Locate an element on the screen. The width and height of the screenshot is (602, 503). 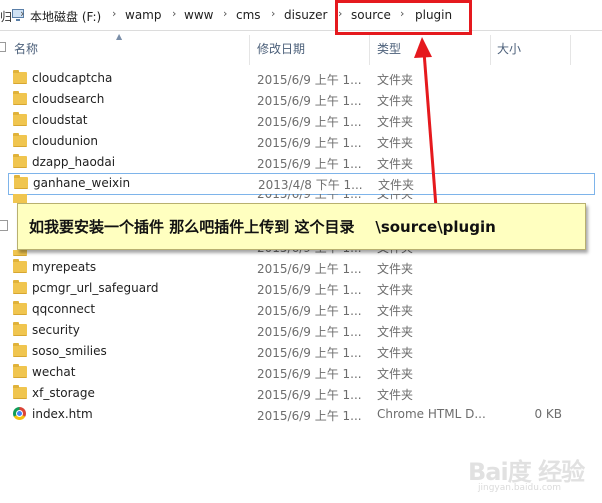
file-name: cloudstat is located at coordinates (60, 120).